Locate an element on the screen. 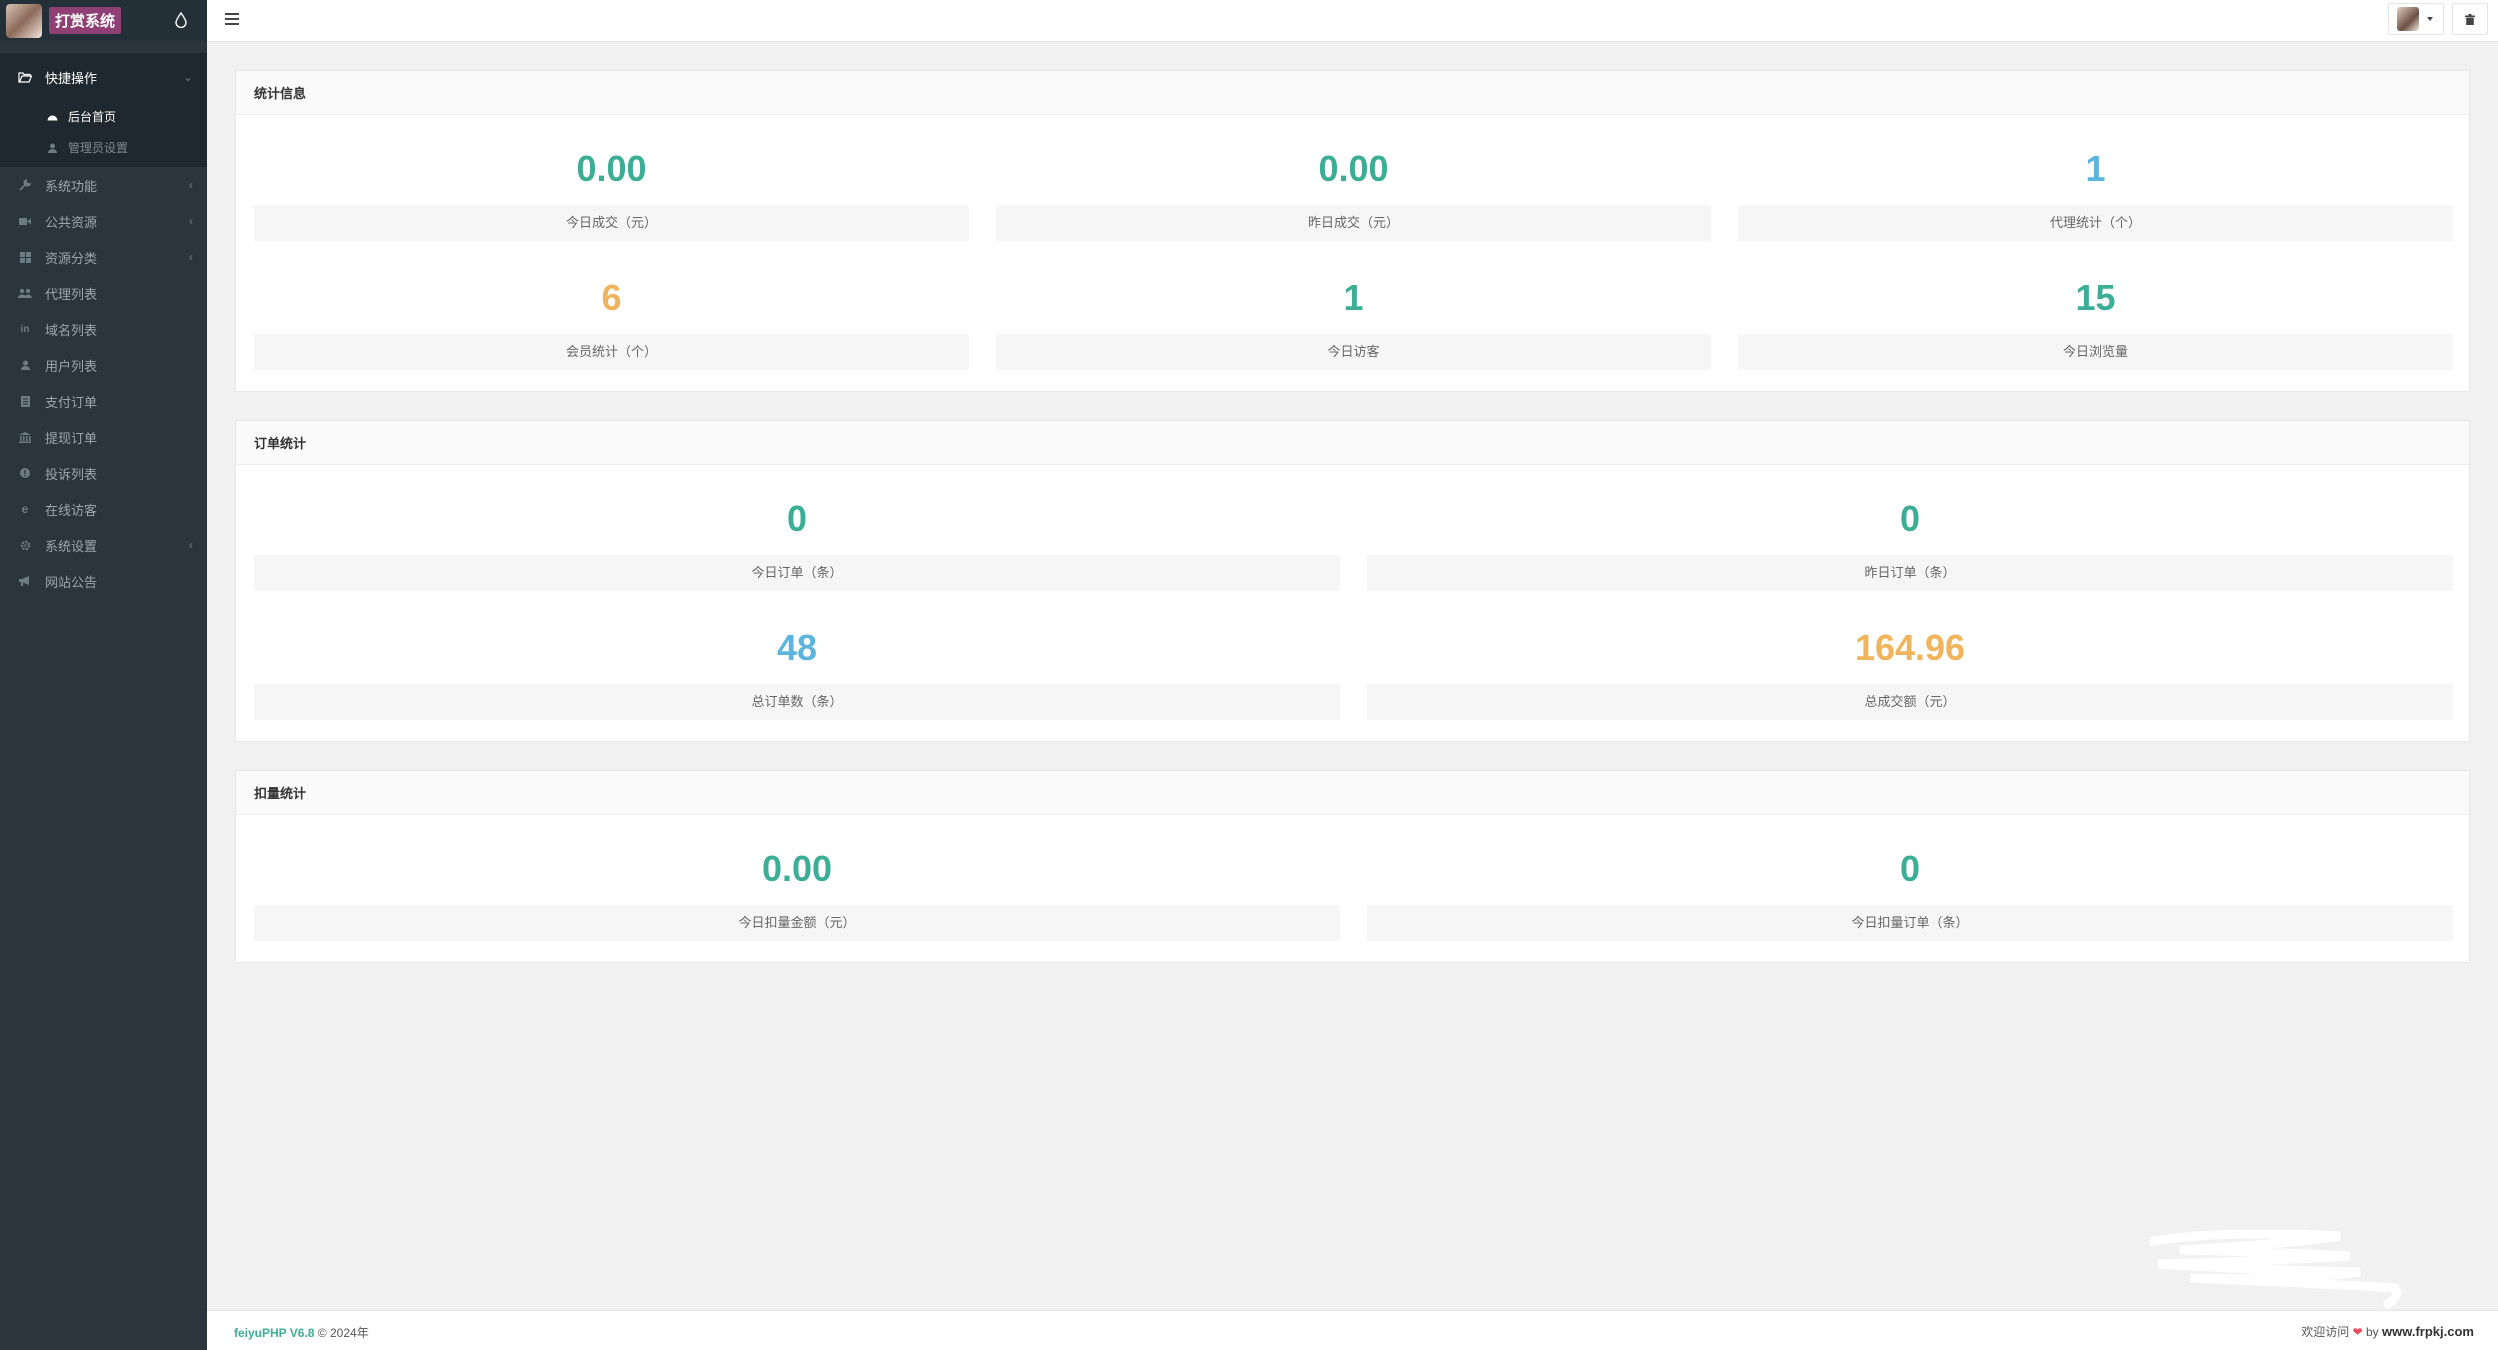 The image size is (2498, 1350). sidebar-item-label: 支付订单 is located at coordinates (71, 402).